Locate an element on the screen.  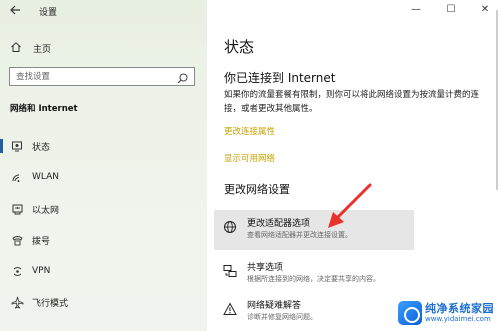
option-subtitle: 诊断并修复网络问题。 is located at coordinates (282, 317).